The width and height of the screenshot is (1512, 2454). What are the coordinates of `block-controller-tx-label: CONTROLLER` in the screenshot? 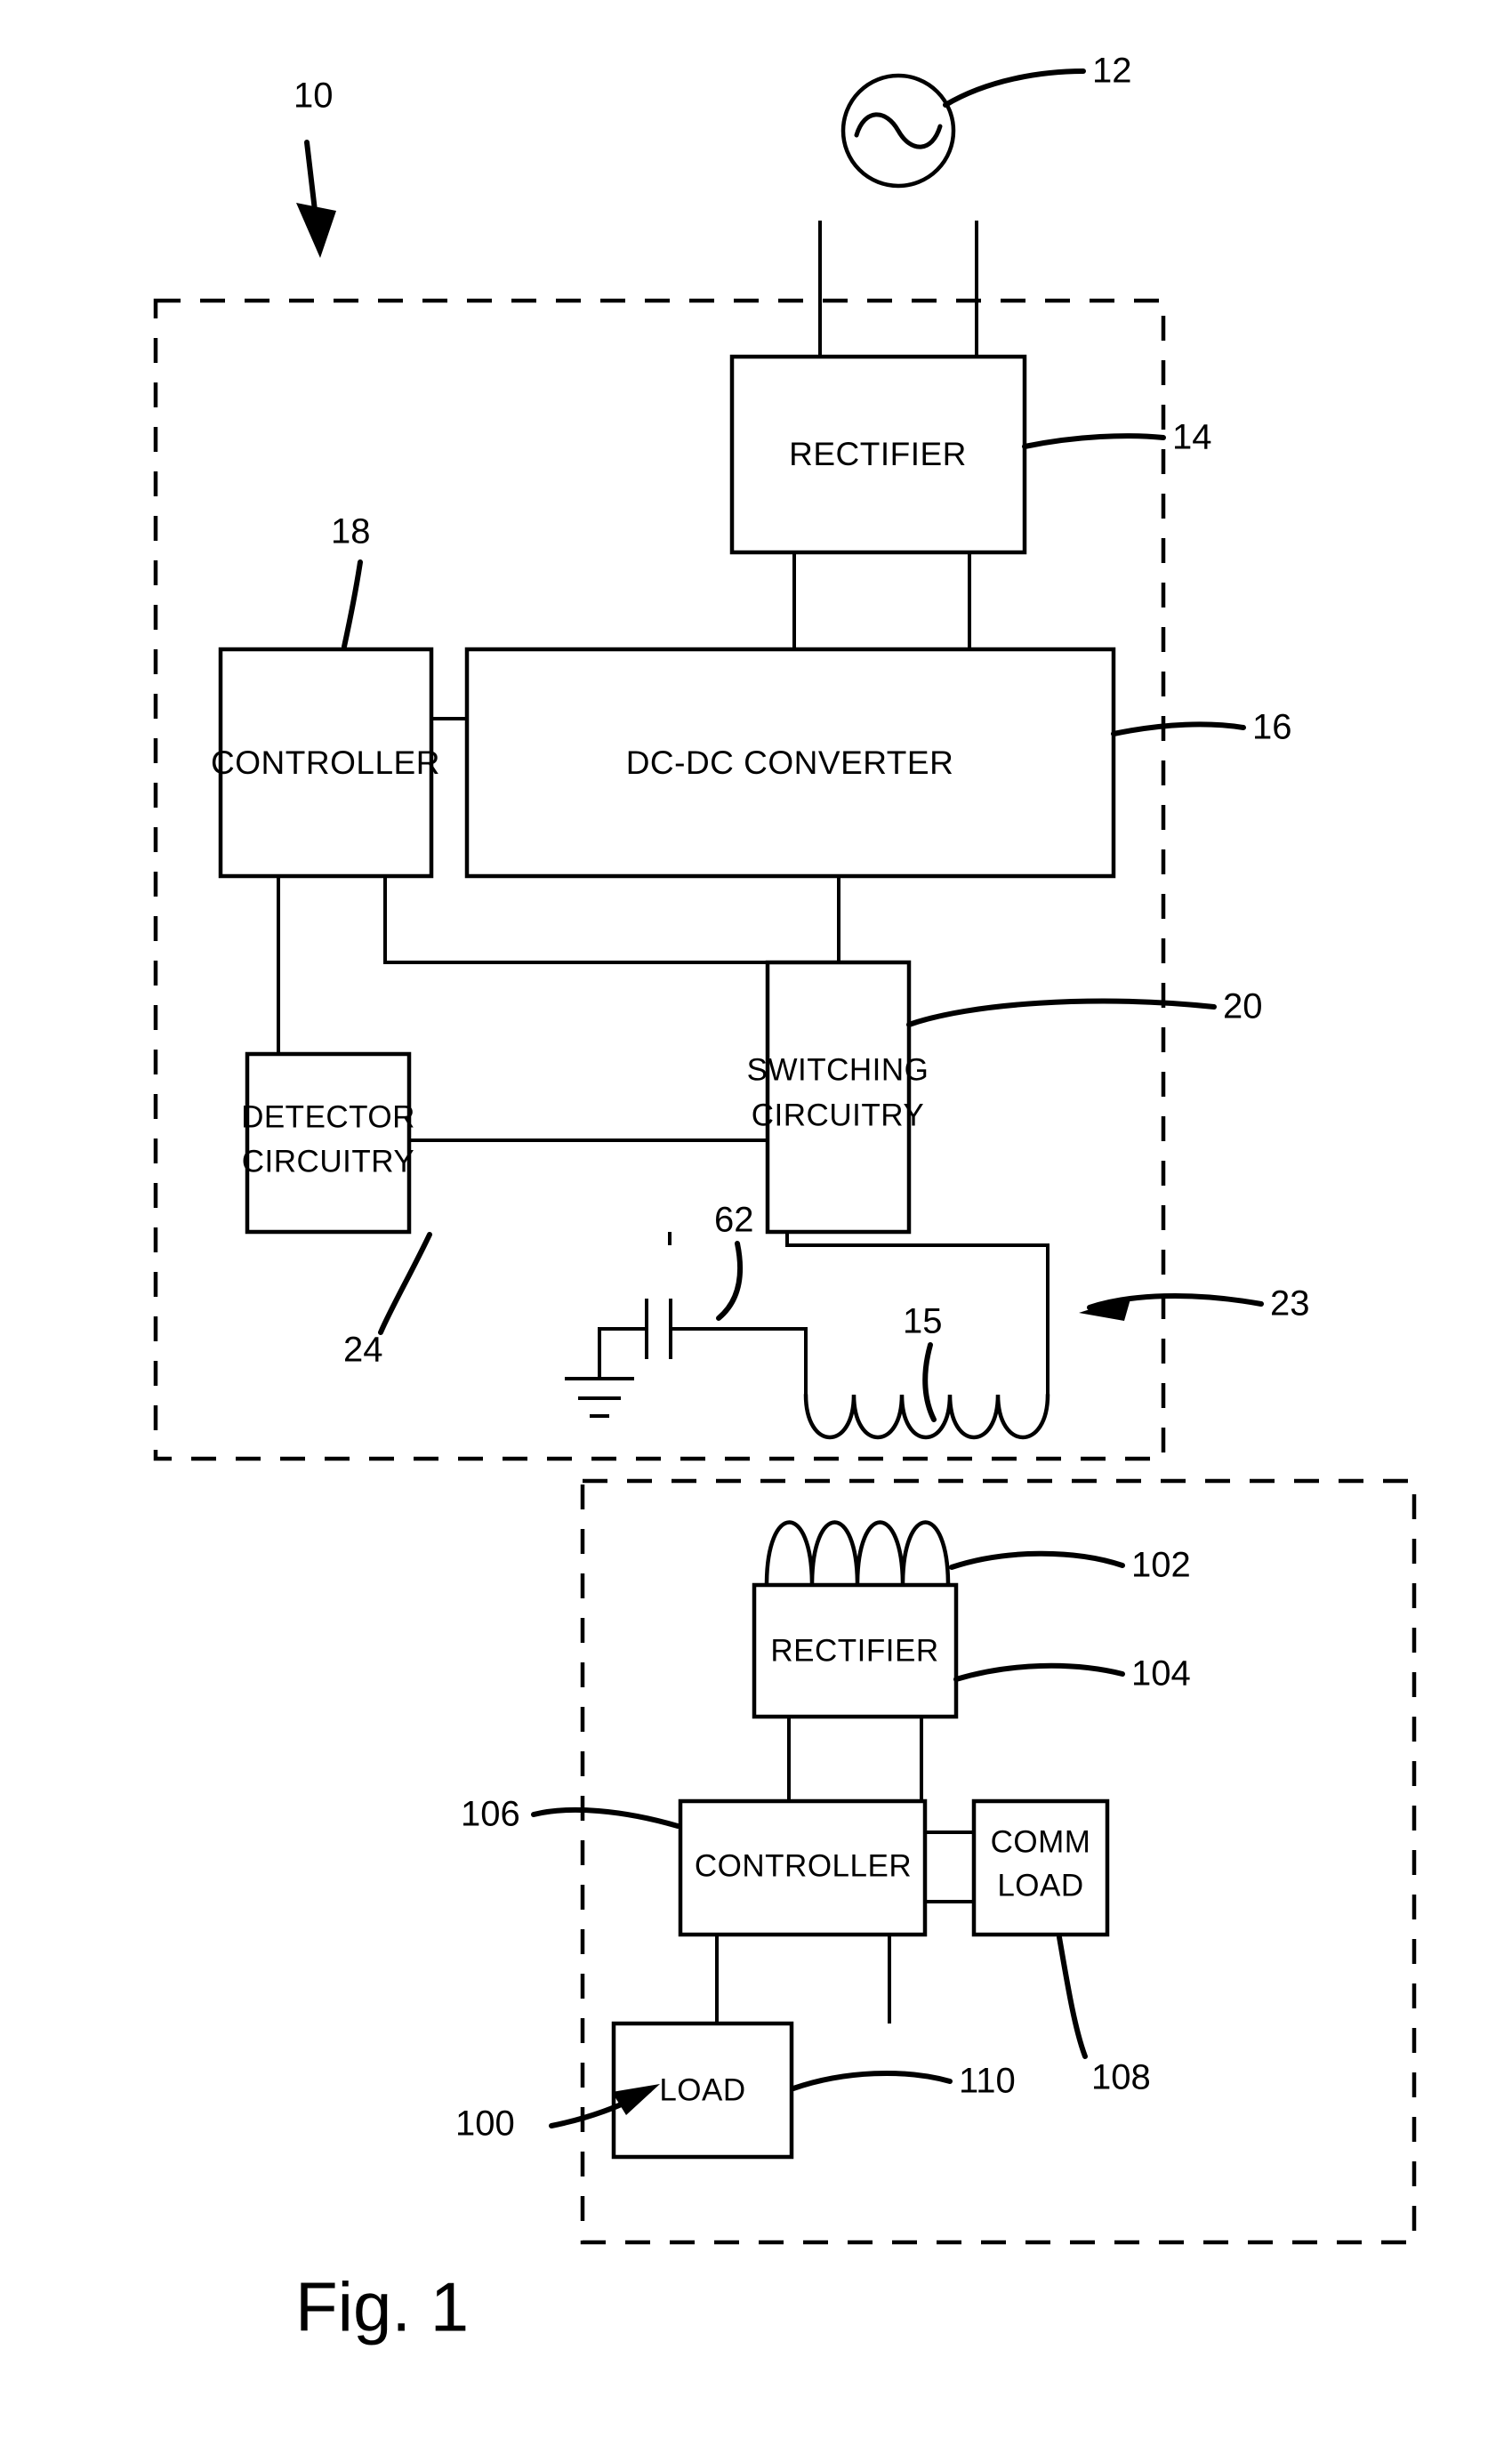 It's located at (325, 763).